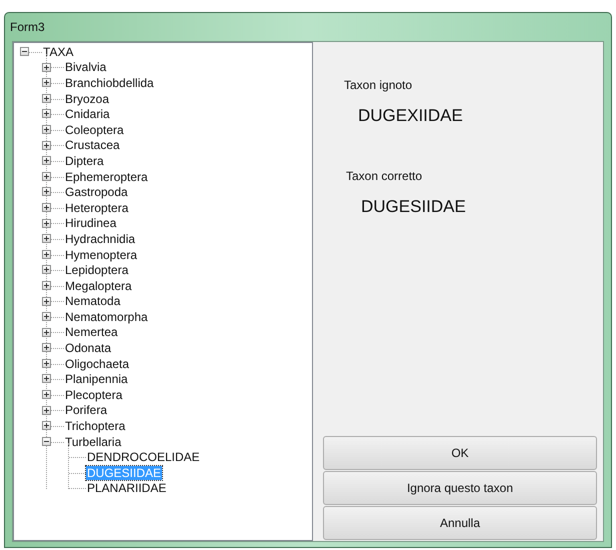  What do you see at coordinates (106, 317) in the screenshot?
I see `tree-item: Nematomorpha` at bounding box center [106, 317].